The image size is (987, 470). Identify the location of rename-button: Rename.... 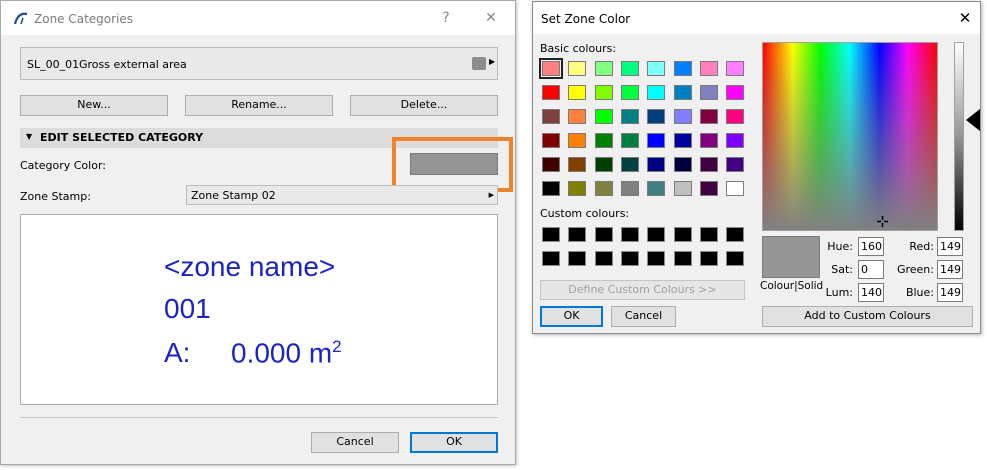
(259, 105).